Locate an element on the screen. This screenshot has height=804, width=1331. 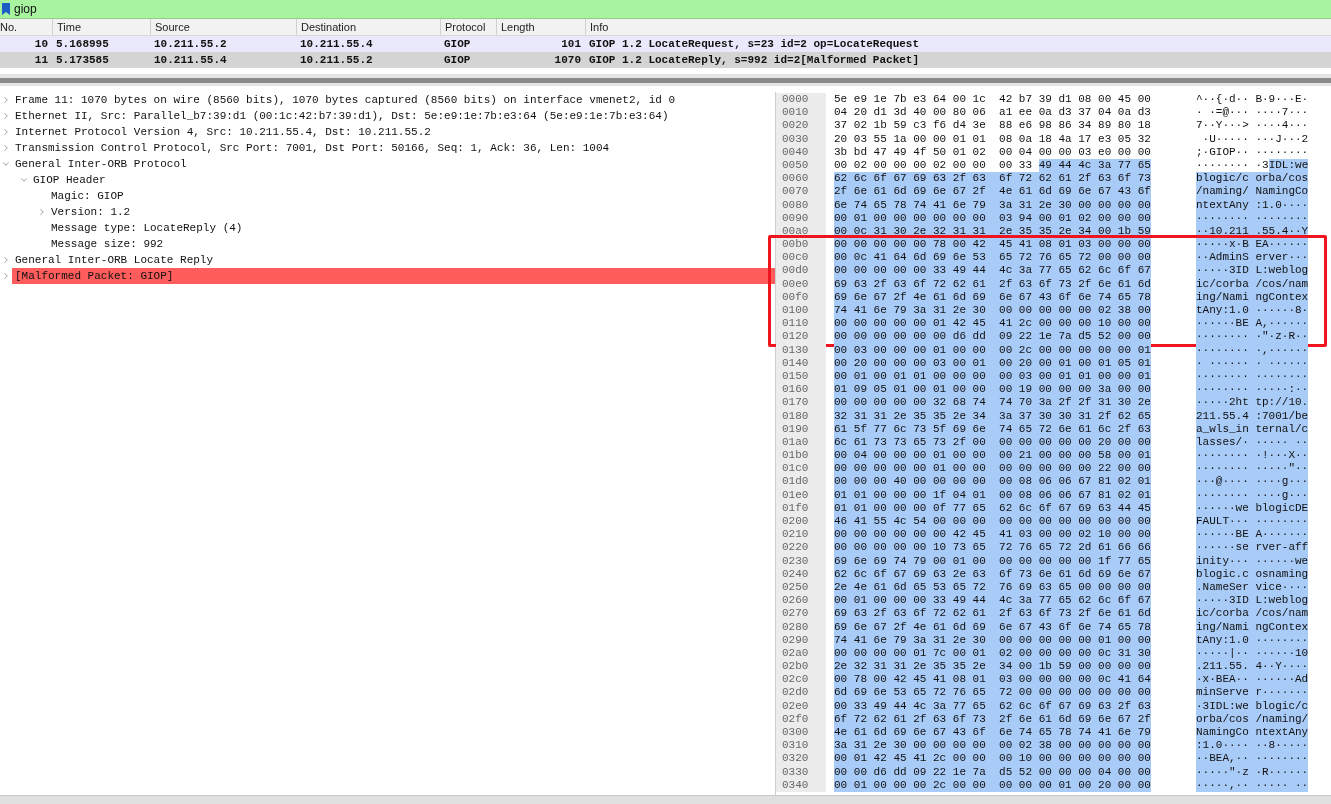
packet-cell-text: GIOP is located at coordinates (457, 60).